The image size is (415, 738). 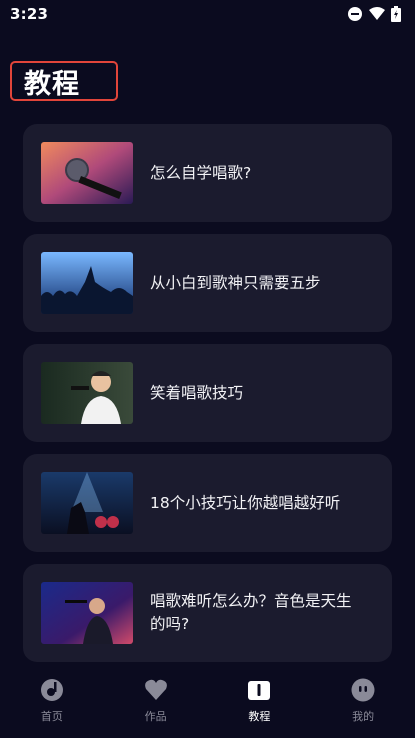 I want to click on tab-label: 教程, so click(x=259, y=716).